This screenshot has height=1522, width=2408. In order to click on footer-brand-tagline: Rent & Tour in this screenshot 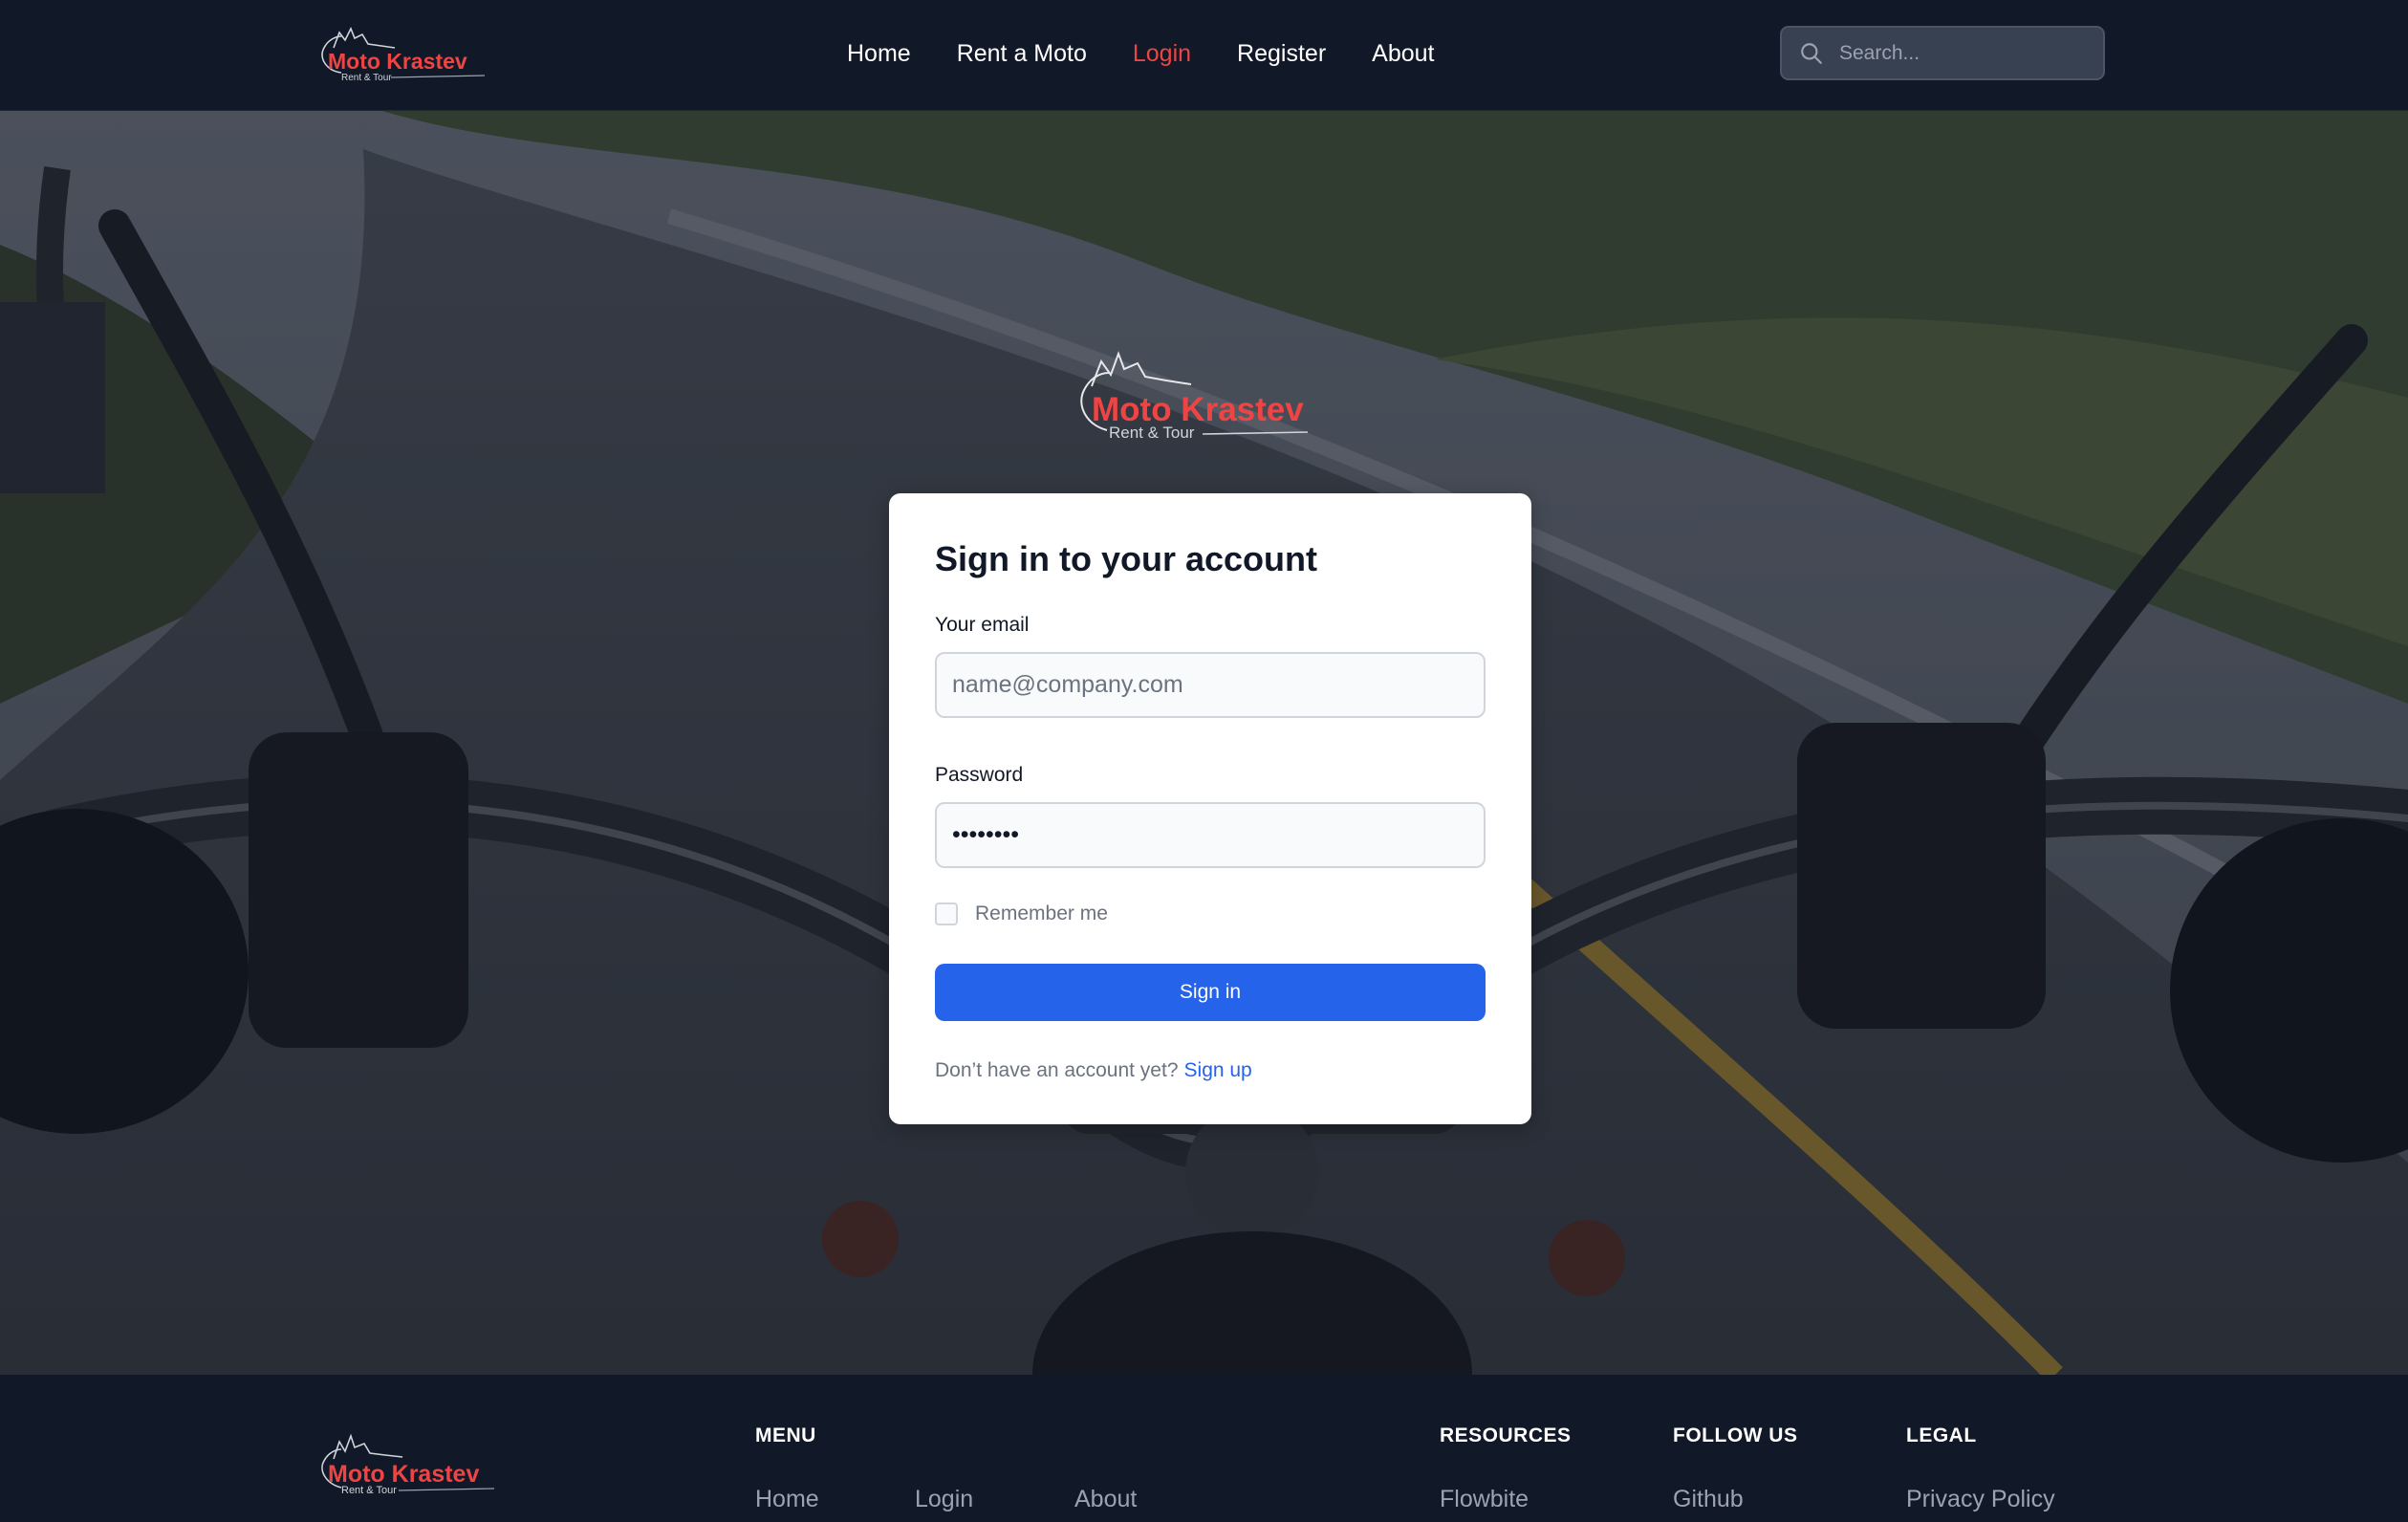, I will do `click(369, 1490)`.